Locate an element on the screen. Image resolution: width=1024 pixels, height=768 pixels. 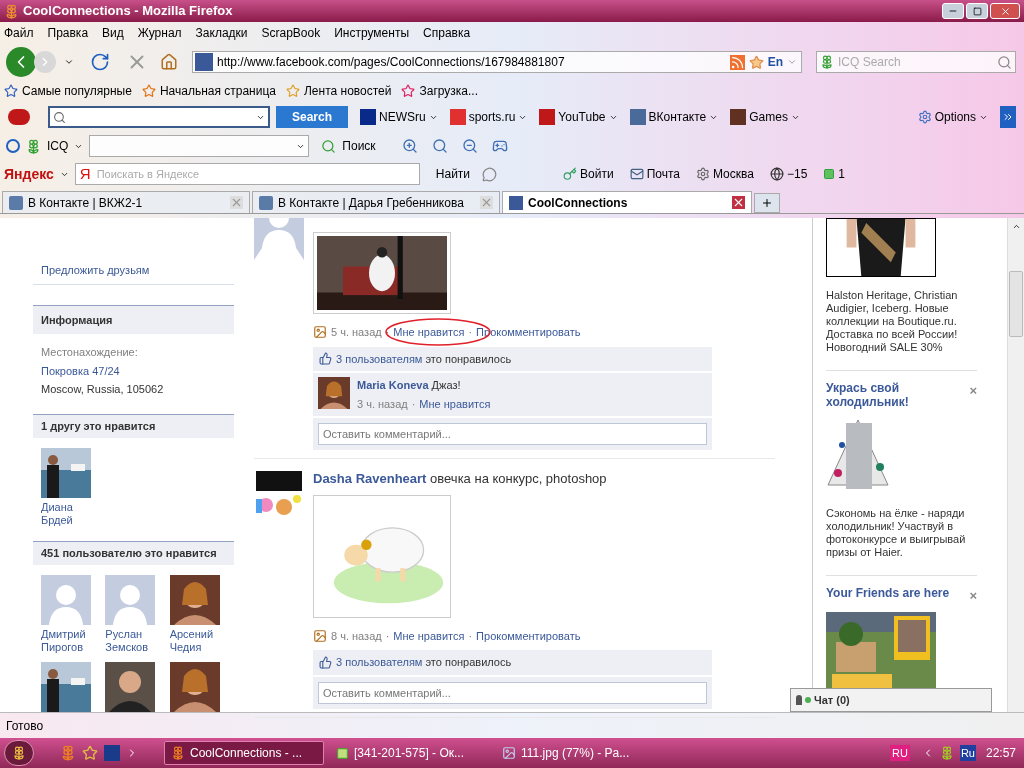
yandex-menu: Яндекс is located at coordinates (29, 174).